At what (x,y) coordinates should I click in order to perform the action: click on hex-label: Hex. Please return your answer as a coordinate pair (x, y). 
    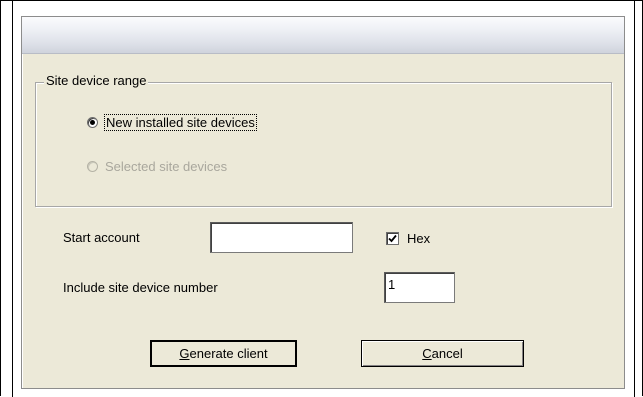
    Looking at the image, I should click on (419, 238).